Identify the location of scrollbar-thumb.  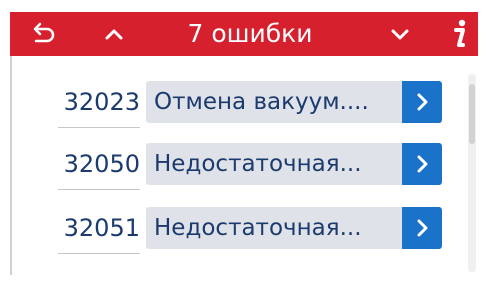
(472, 114).